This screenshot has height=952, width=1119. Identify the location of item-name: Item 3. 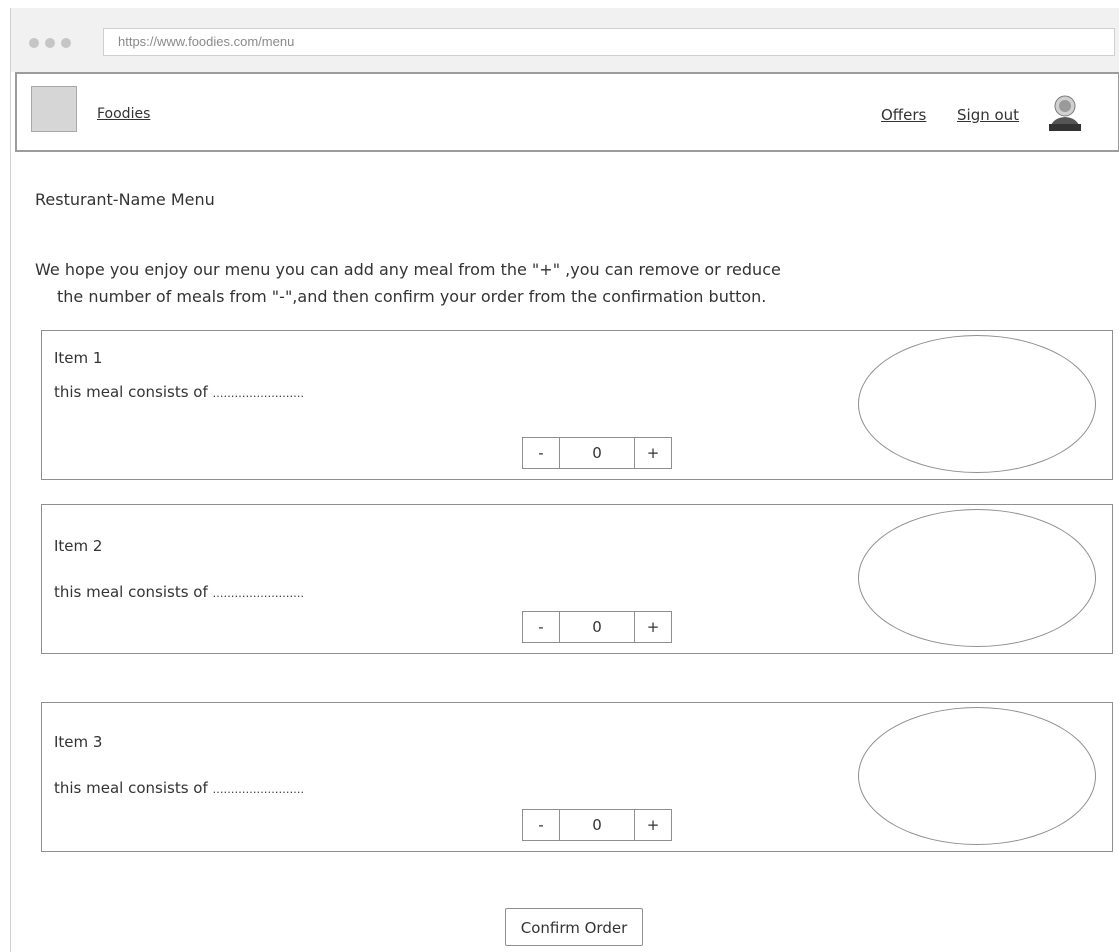
(78, 742).